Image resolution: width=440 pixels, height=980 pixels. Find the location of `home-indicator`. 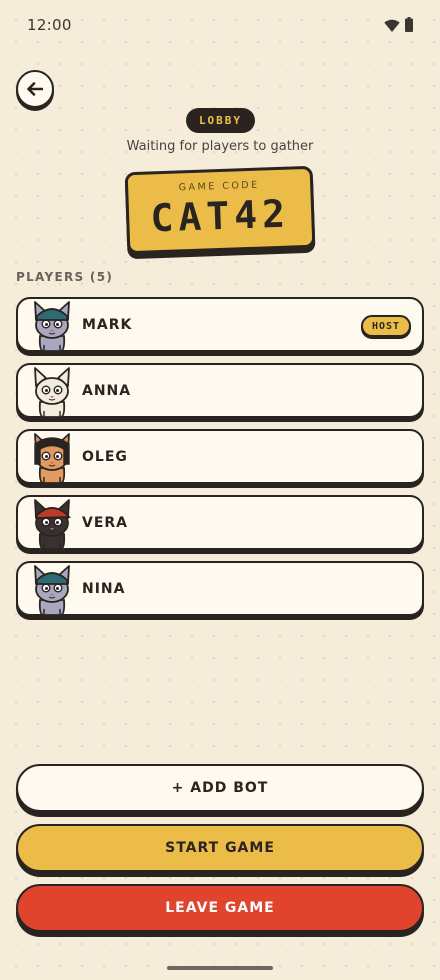

home-indicator is located at coordinates (220, 968).